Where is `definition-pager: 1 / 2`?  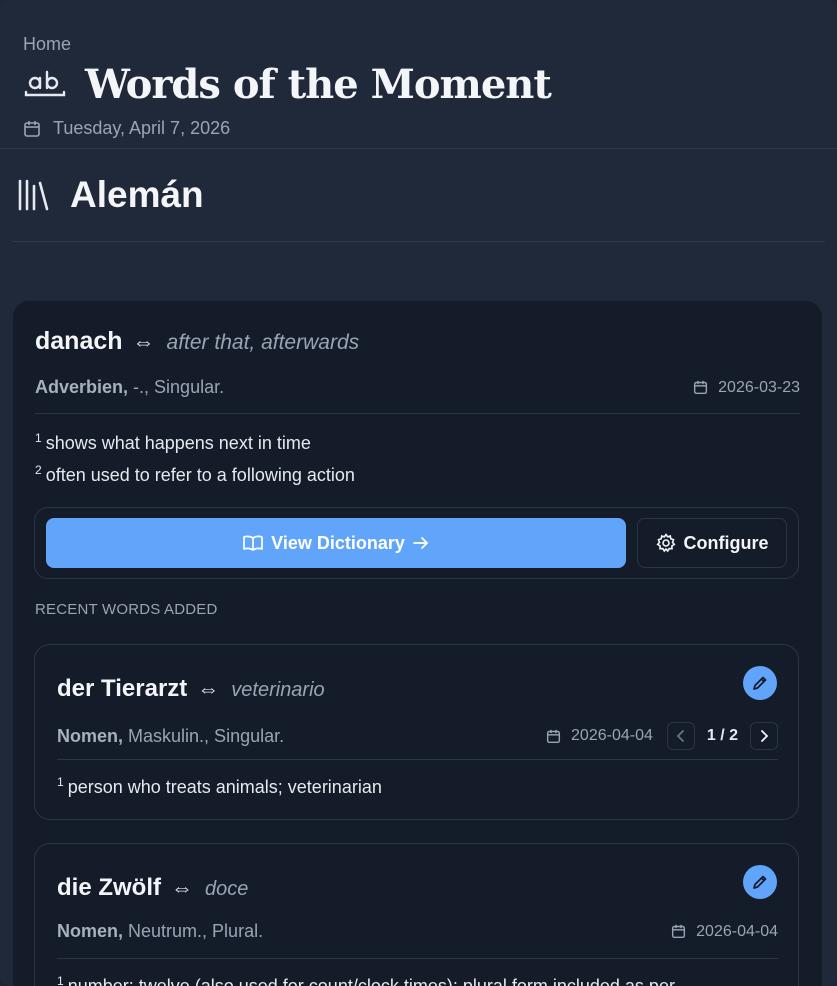
definition-pager: 1 / 2 is located at coordinates (722, 736).